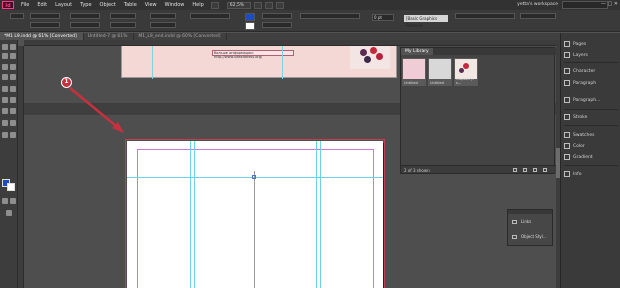 The image size is (620, 288). I want to click on dock-character: Character, so click(592, 71).